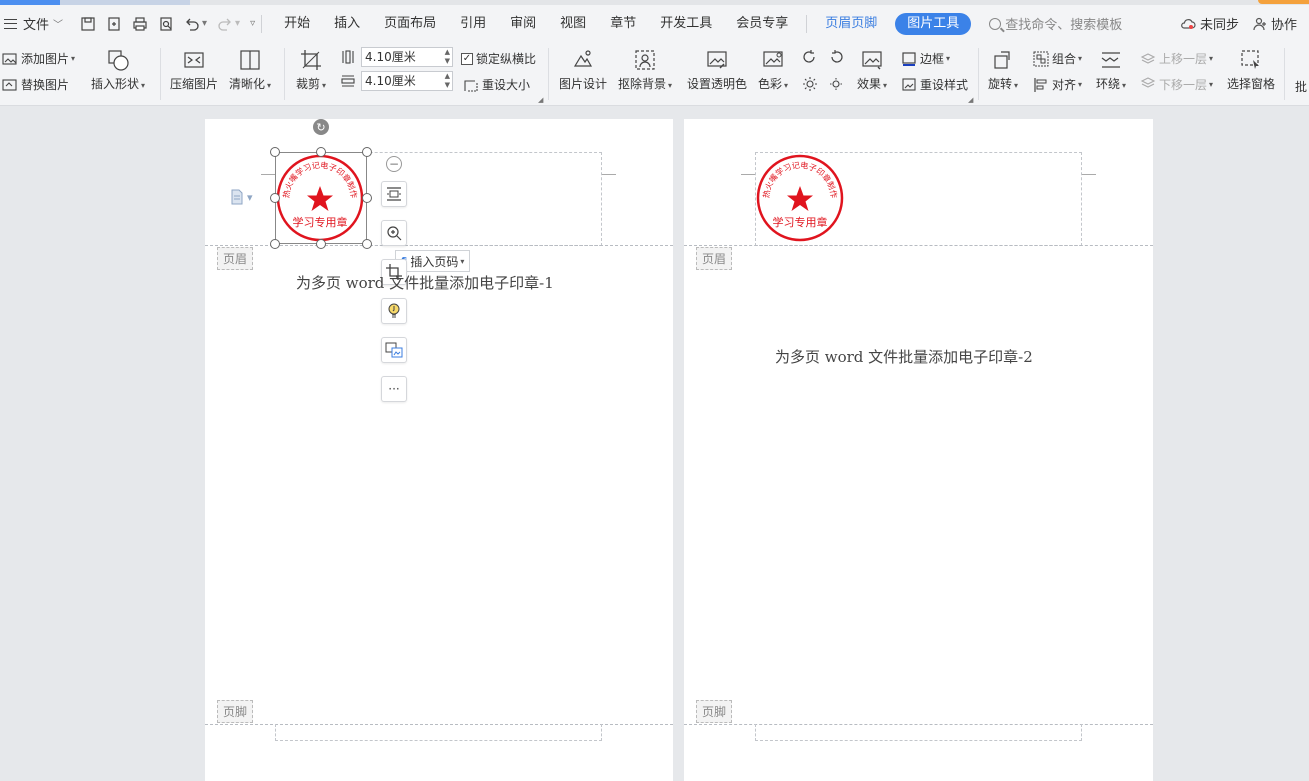 The height and width of the screenshot is (781, 1309). I want to click on tab-insert: 插入, so click(347, 23).